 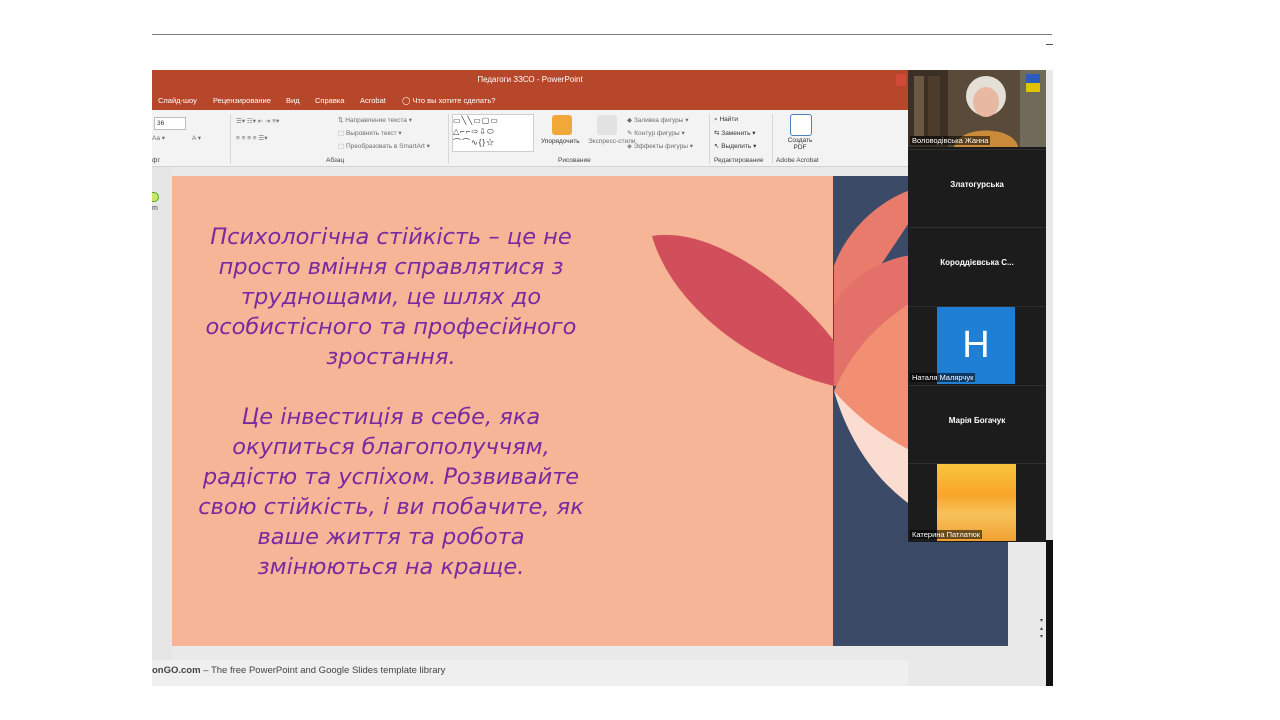 I want to click on find-button: ⌕ Найти, so click(x=726, y=120).